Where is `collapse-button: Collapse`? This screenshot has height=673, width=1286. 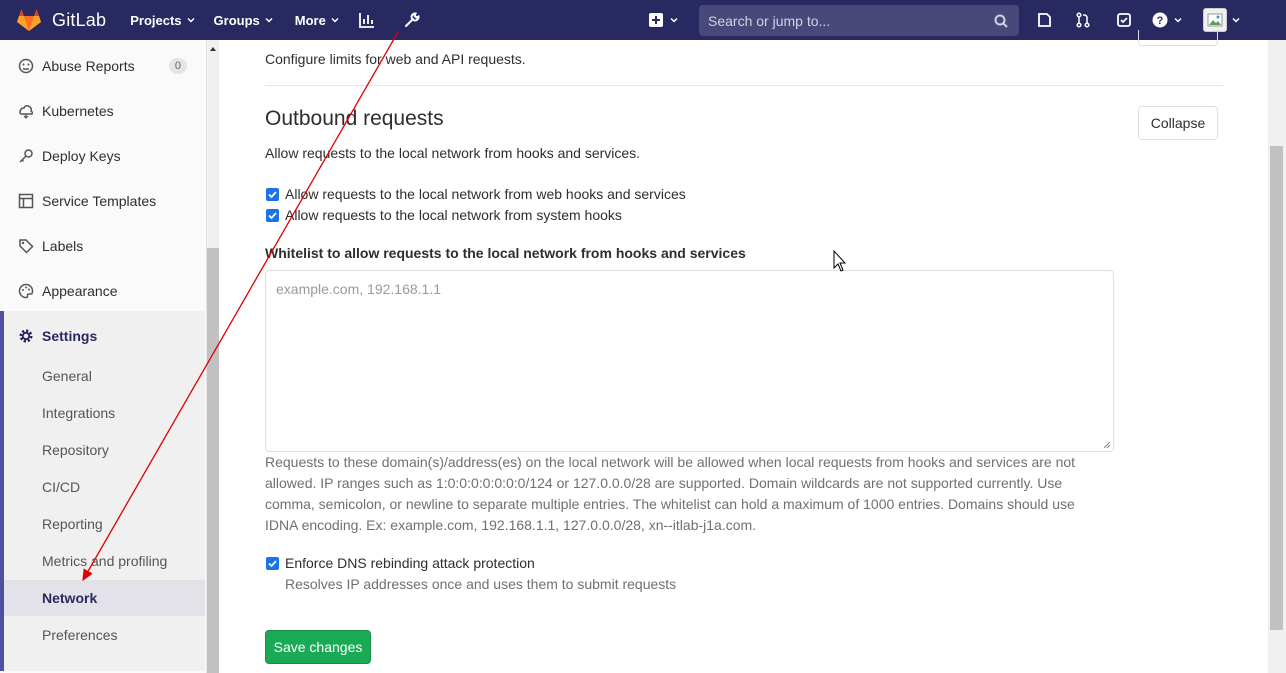 collapse-button: Collapse is located at coordinates (1178, 123).